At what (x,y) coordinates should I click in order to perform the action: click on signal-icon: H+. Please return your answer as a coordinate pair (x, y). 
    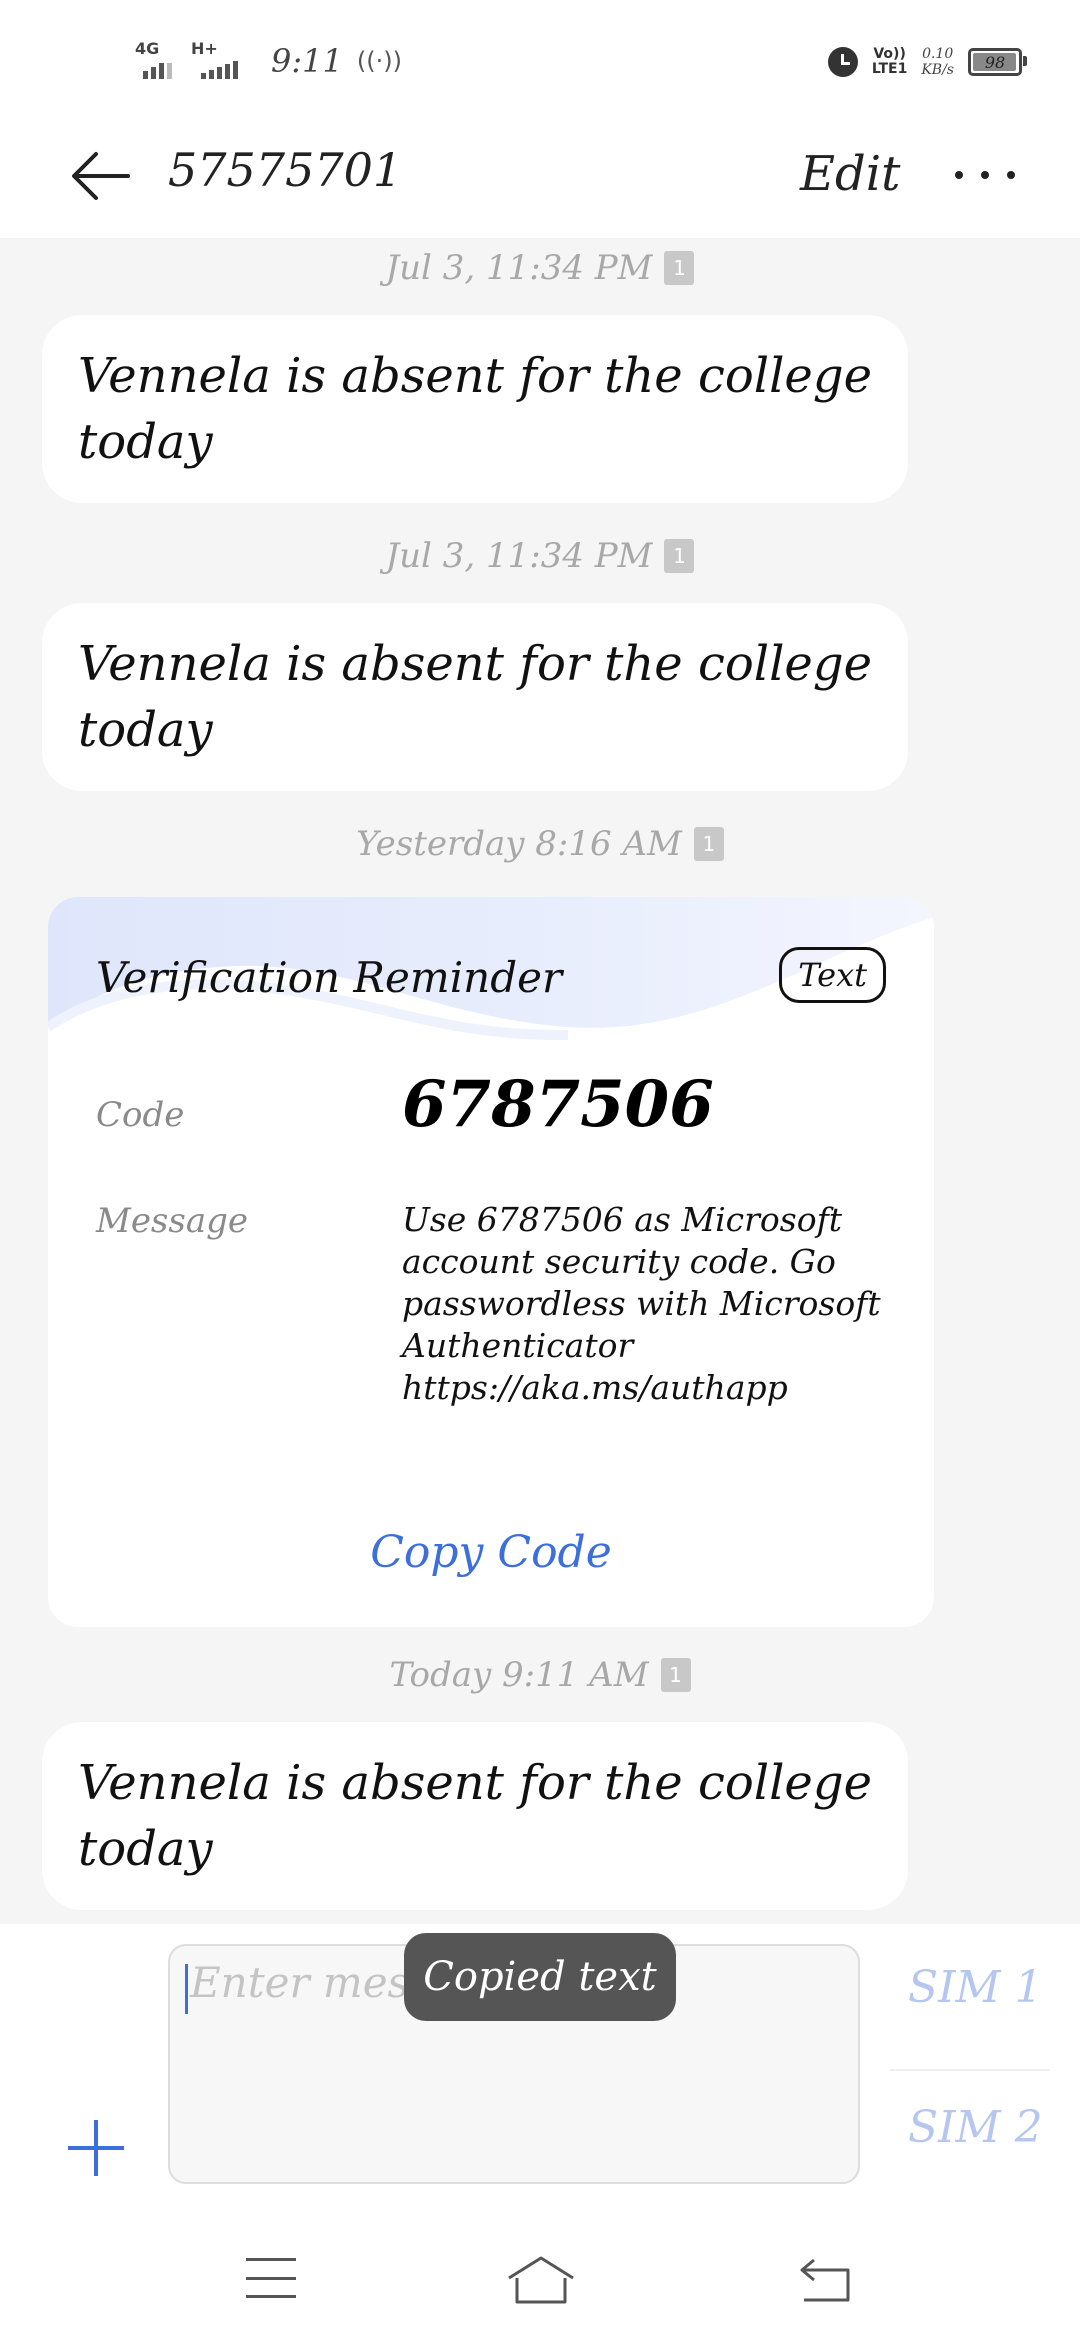
    Looking at the image, I should click on (220, 59).